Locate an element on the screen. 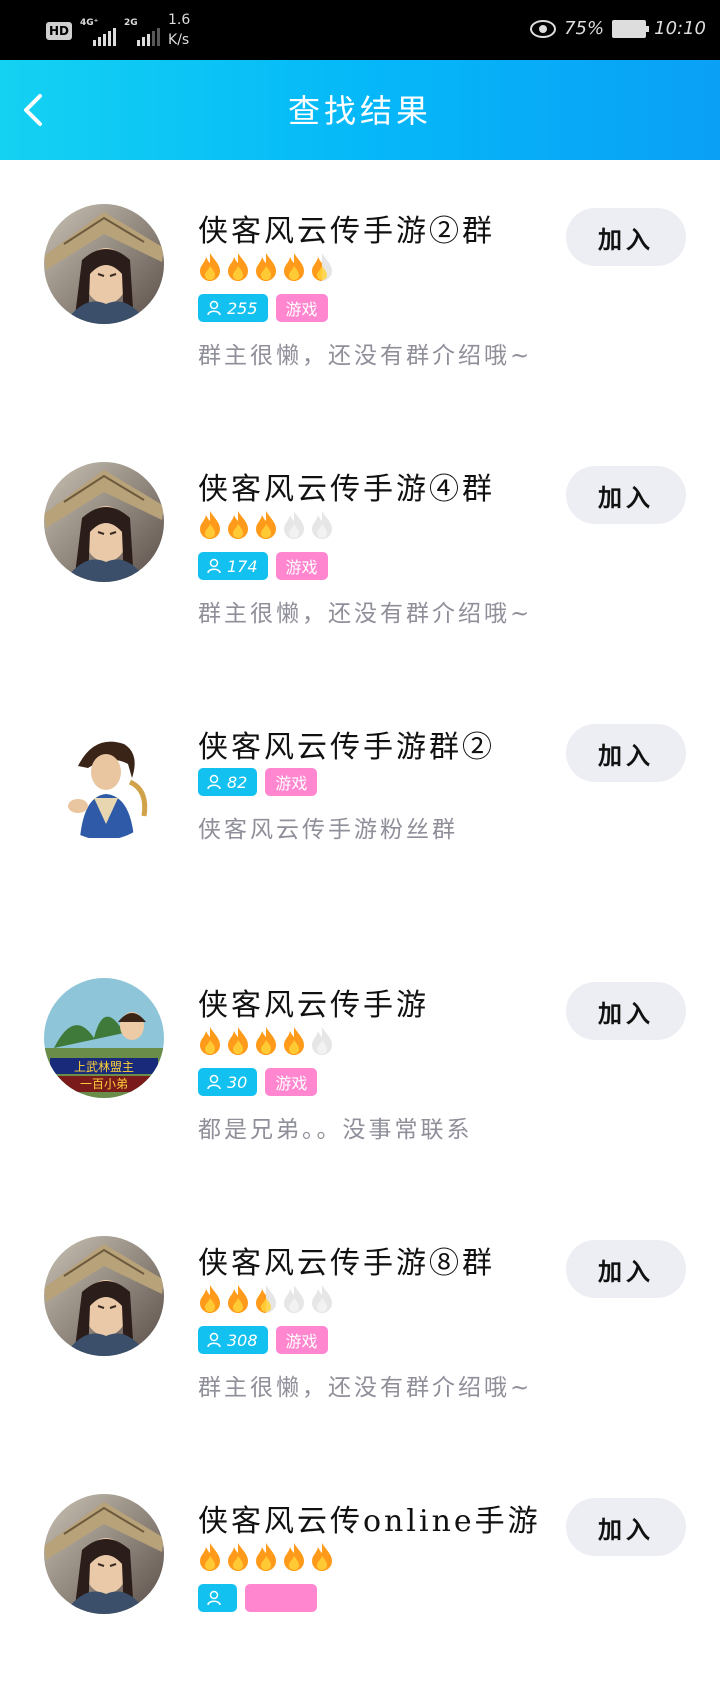 The height and width of the screenshot is (1708, 720). member-count-badge is located at coordinates (217, 1598).